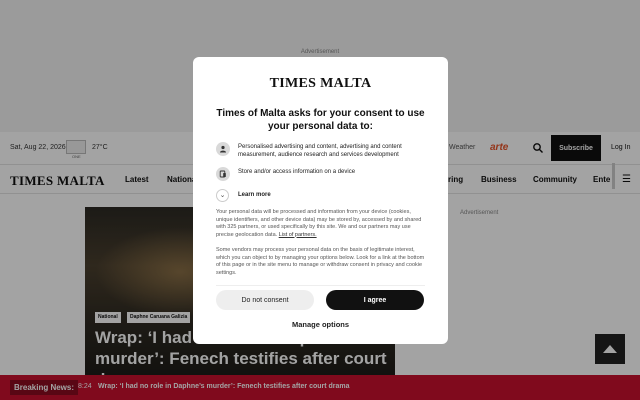 The height and width of the screenshot is (400, 640). I want to click on person-icon, so click(223, 149).